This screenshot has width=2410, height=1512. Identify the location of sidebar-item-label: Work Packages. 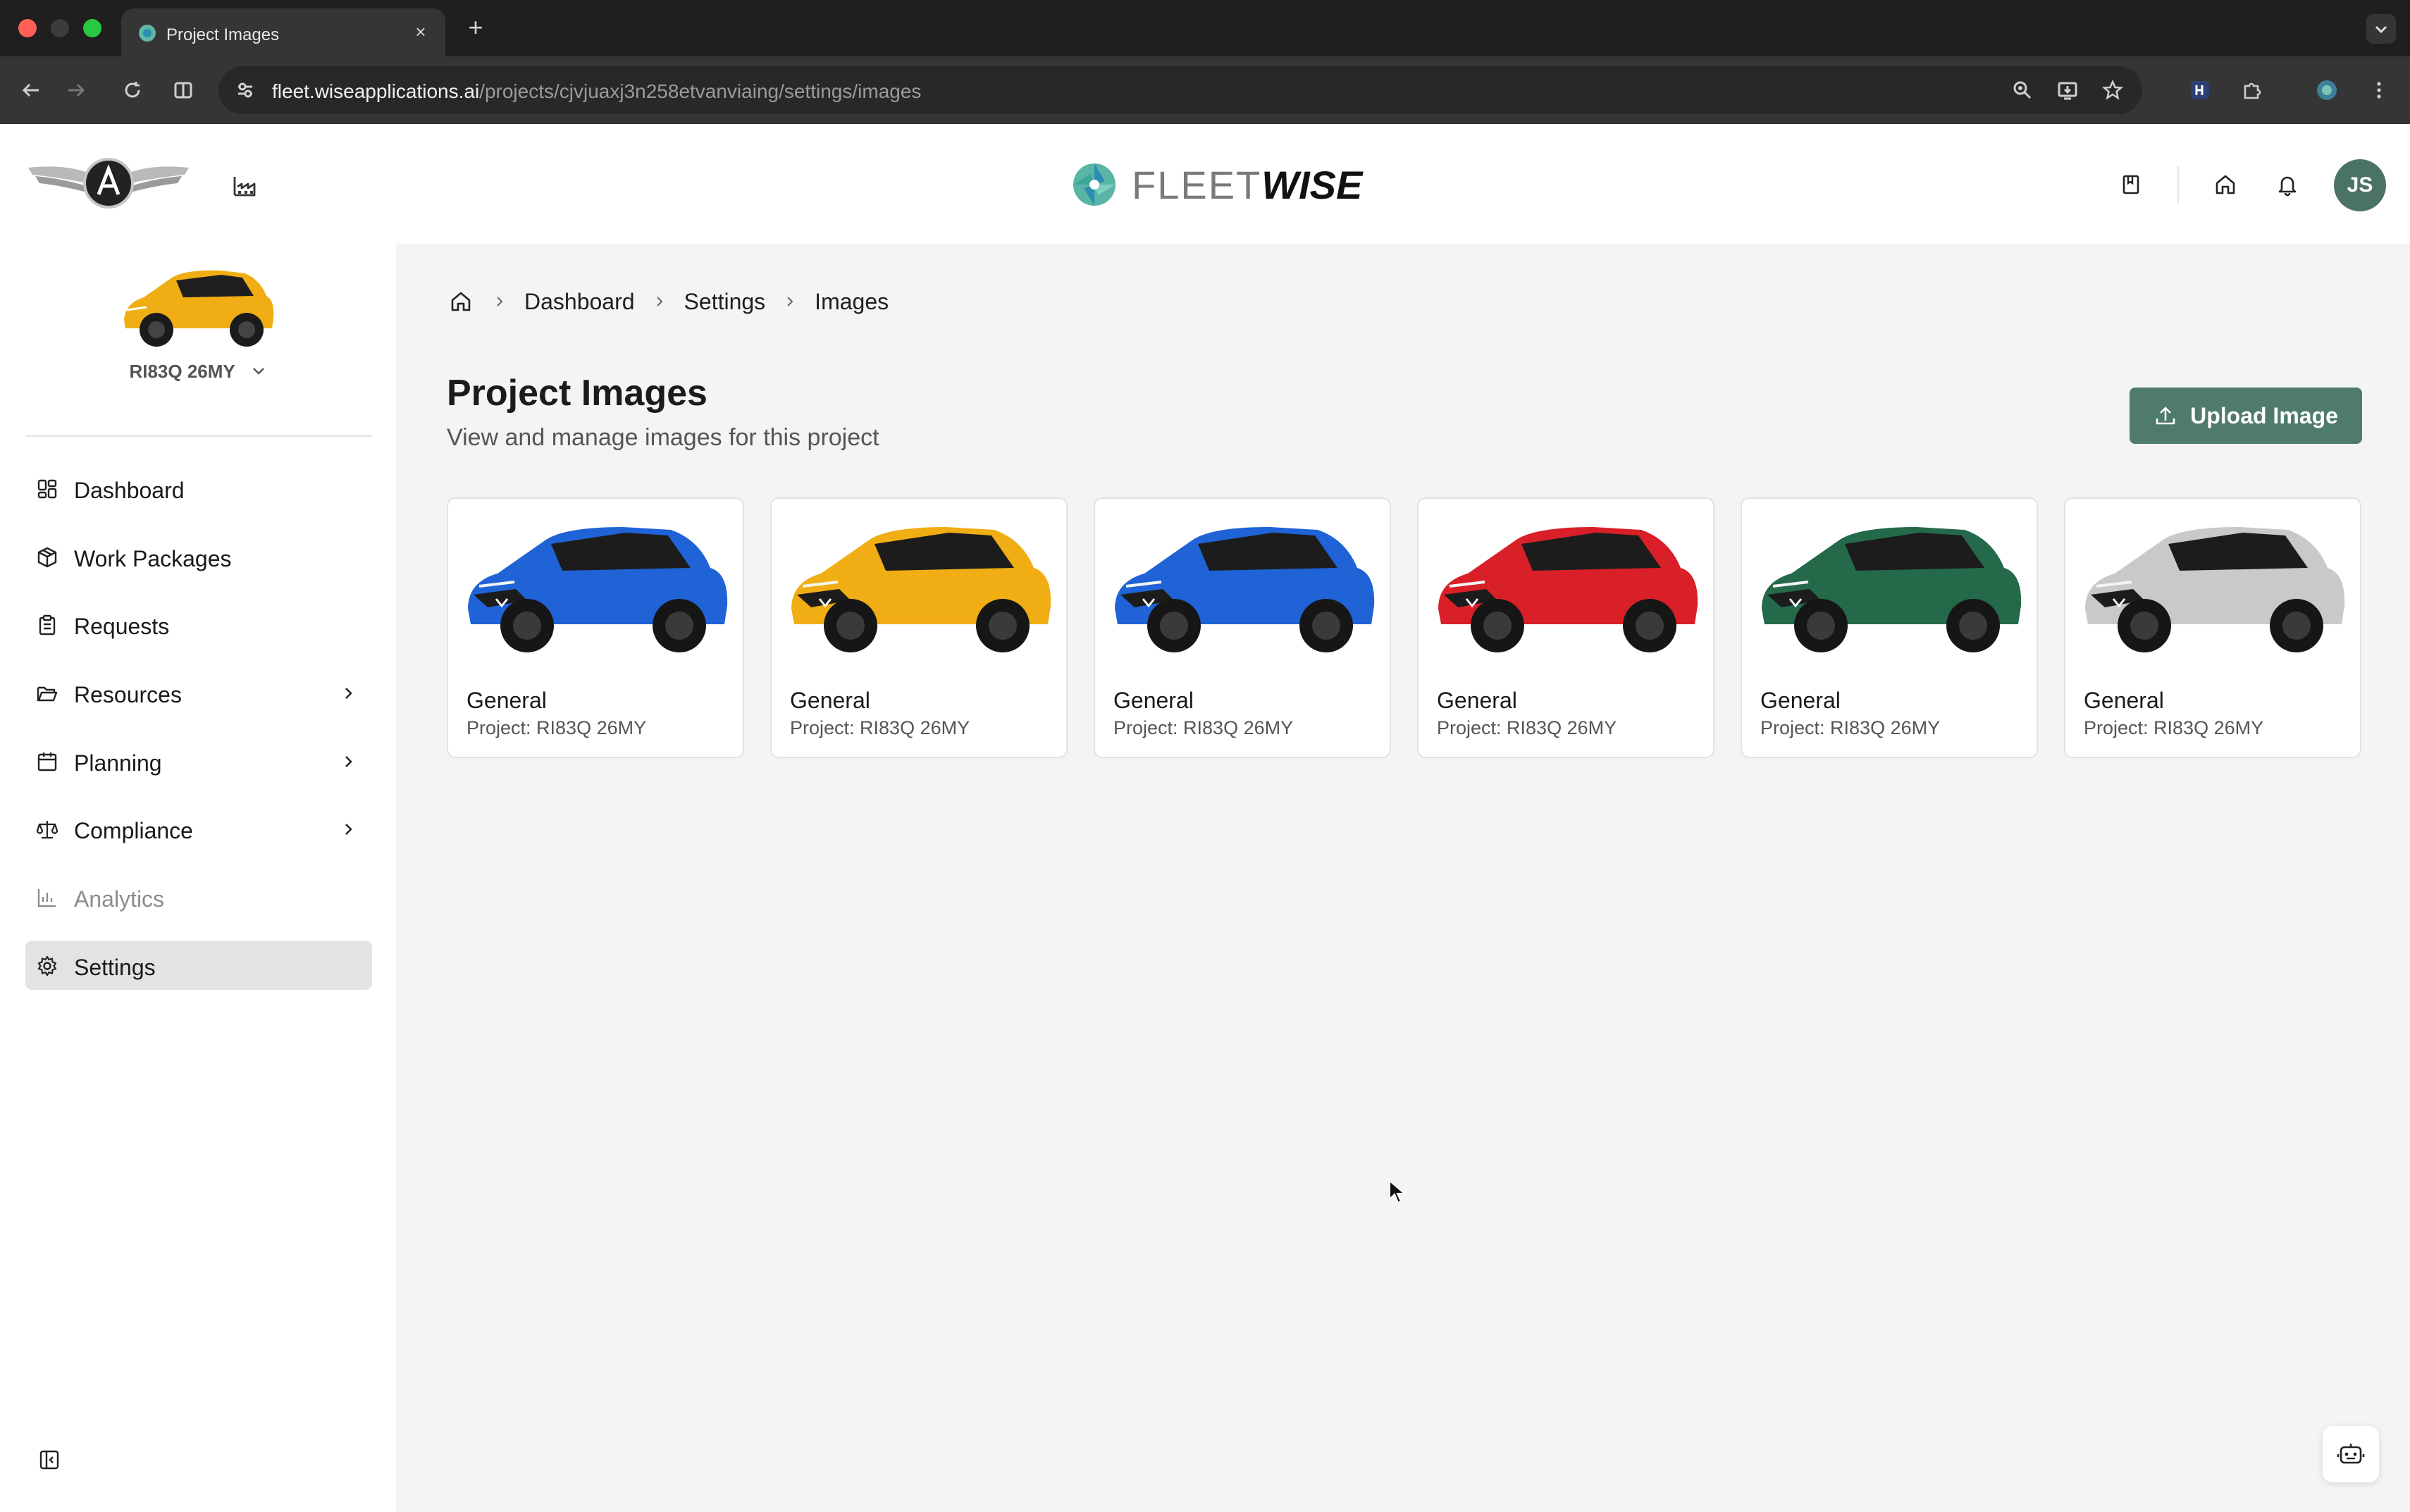
(153, 558).